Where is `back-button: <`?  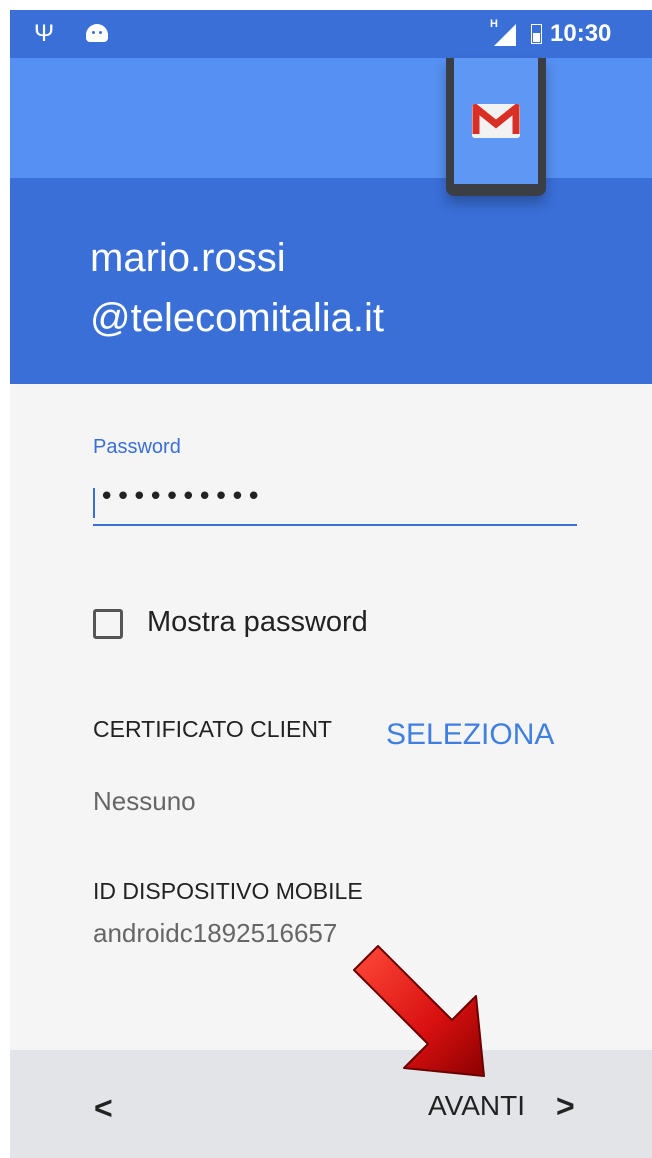
back-button: < is located at coordinates (103, 1108).